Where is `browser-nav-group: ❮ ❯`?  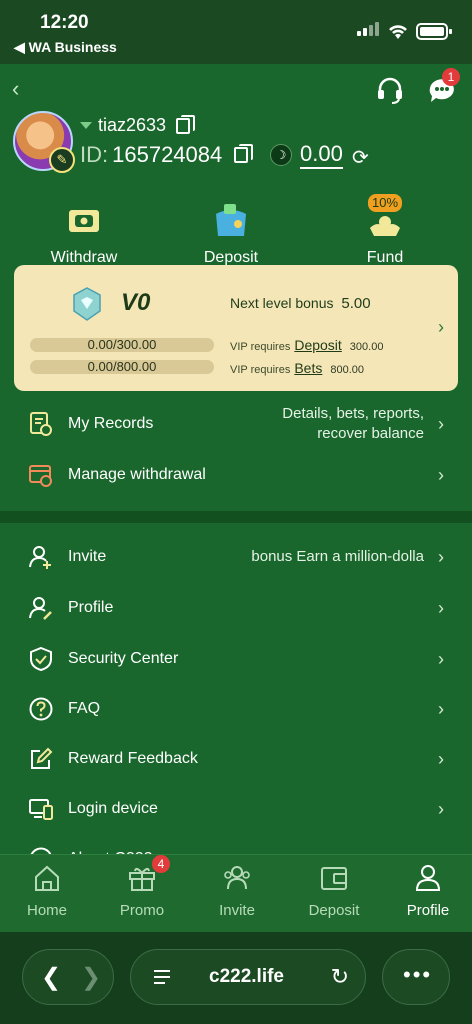
browser-nav-group: ❮ ❯ is located at coordinates (68, 977).